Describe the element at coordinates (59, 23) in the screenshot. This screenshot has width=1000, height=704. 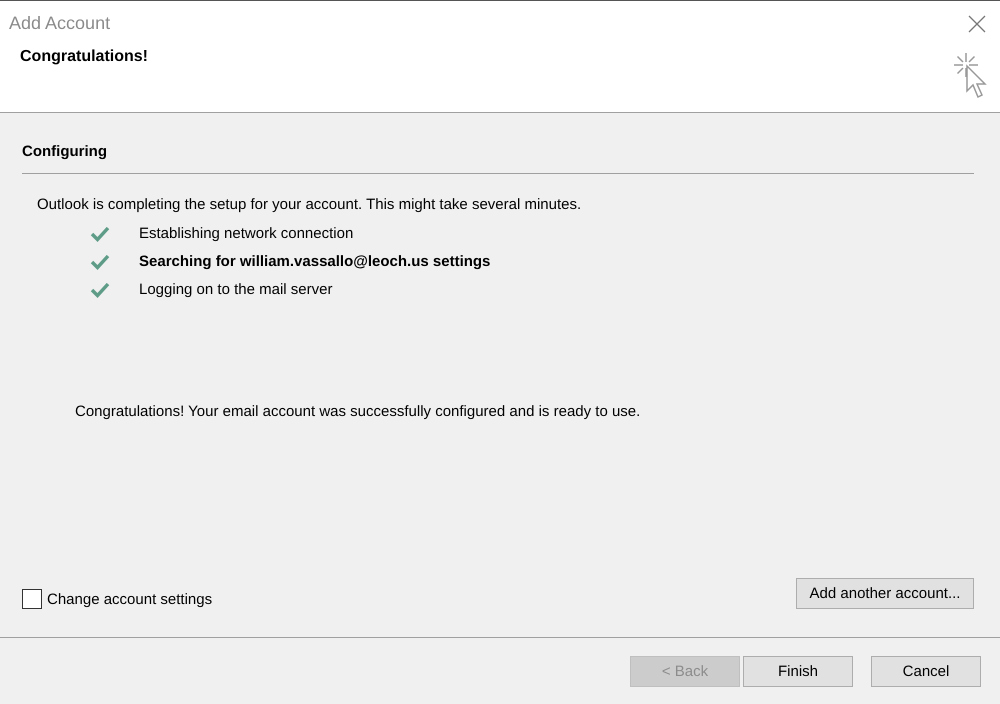
I see `window-title: Add Account` at that location.